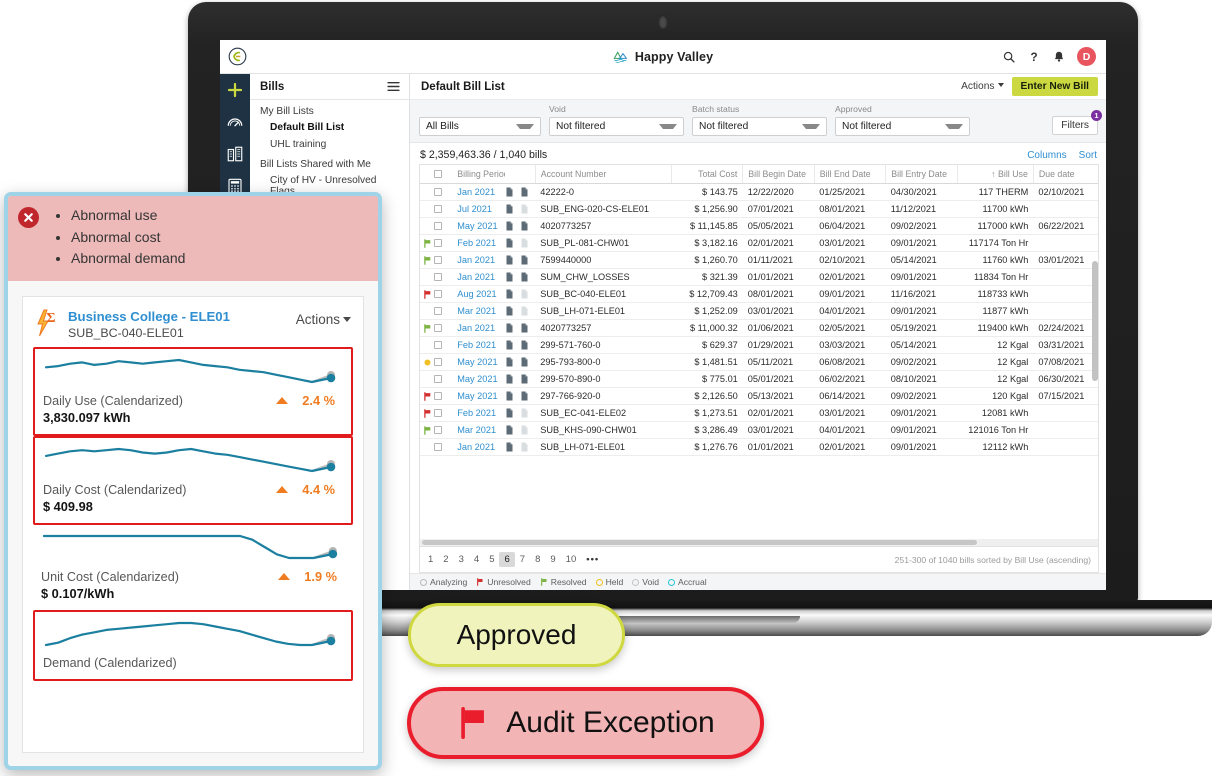 The width and height of the screenshot is (1220, 776). I want to click on page-5-button: 5, so click(491, 559).